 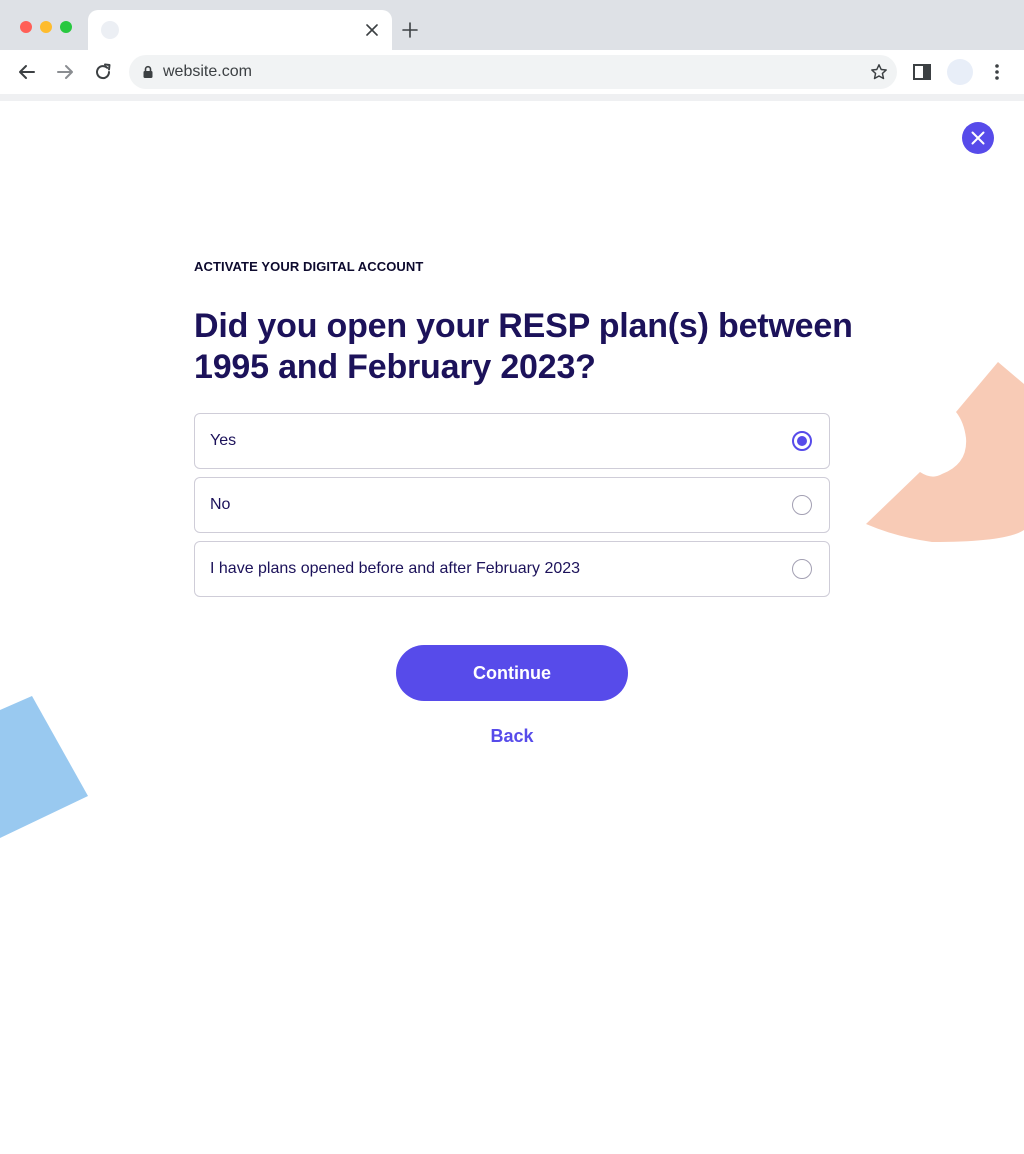 I want to click on address-bar: website.com, so click(x=513, y=72).